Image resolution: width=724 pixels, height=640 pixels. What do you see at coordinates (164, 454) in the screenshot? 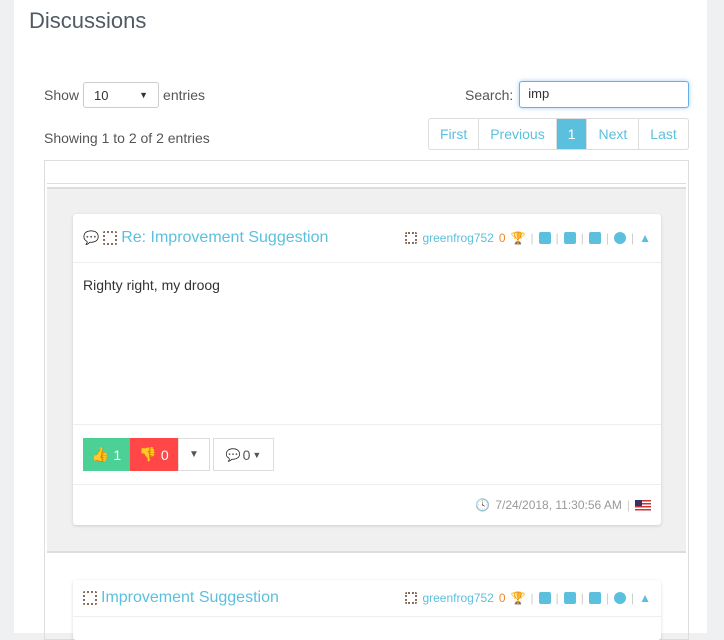
I see `downvote-count: 0` at bounding box center [164, 454].